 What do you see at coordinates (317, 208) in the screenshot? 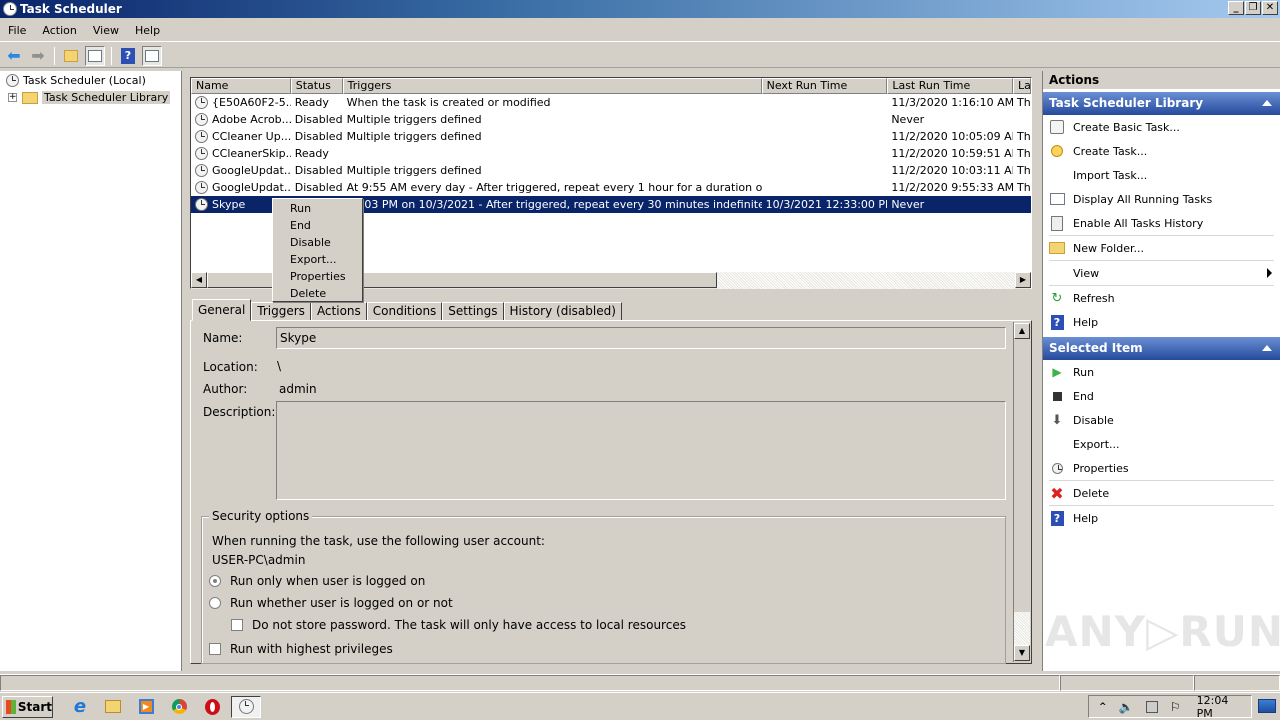
I see `context-menu-run: Run` at bounding box center [317, 208].